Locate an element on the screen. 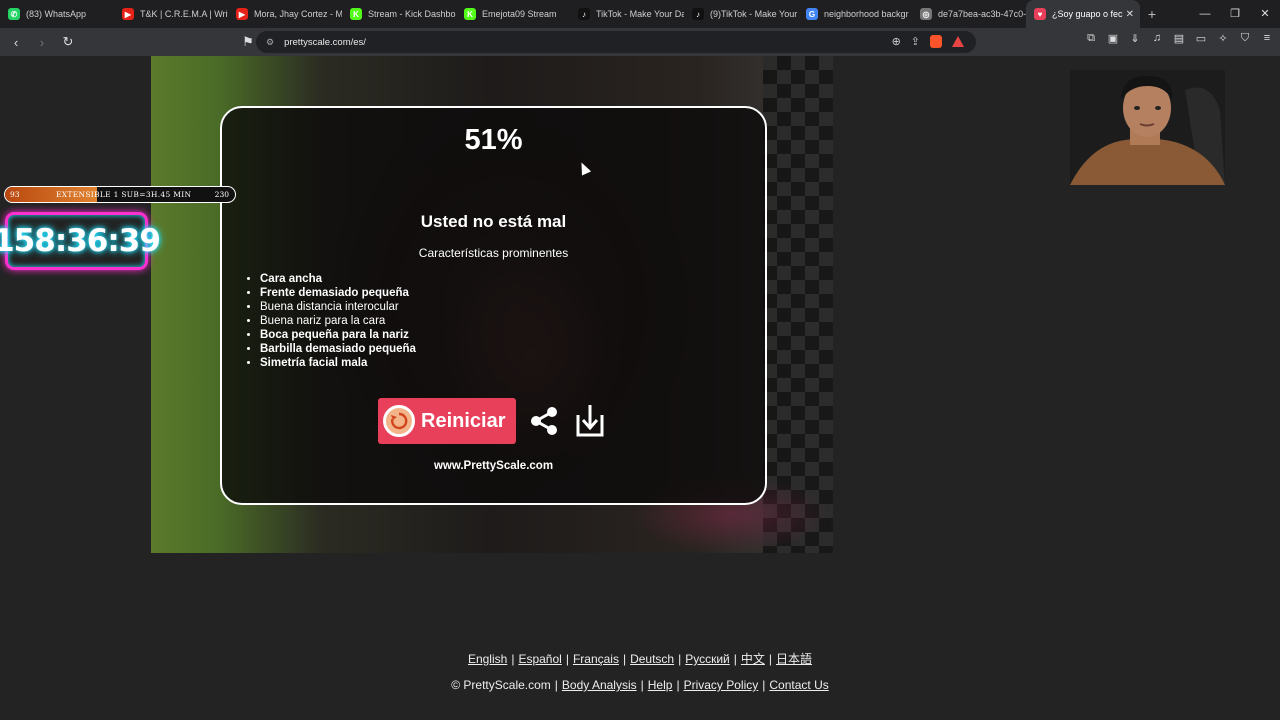  tab-label: T&K | C.R.E.M.A | Writ is located at coordinates (184, 14).